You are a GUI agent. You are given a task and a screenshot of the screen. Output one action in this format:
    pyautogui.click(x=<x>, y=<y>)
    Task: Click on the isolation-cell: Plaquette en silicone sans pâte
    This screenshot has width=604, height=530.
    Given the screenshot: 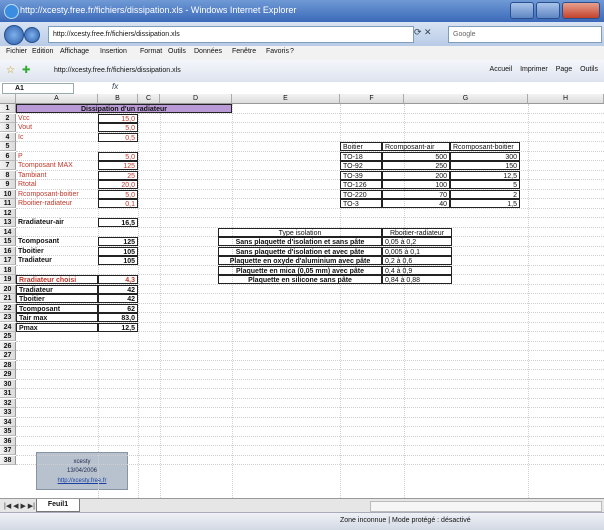 What is the action you would take?
    pyautogui.click(x=300, y=279)
    